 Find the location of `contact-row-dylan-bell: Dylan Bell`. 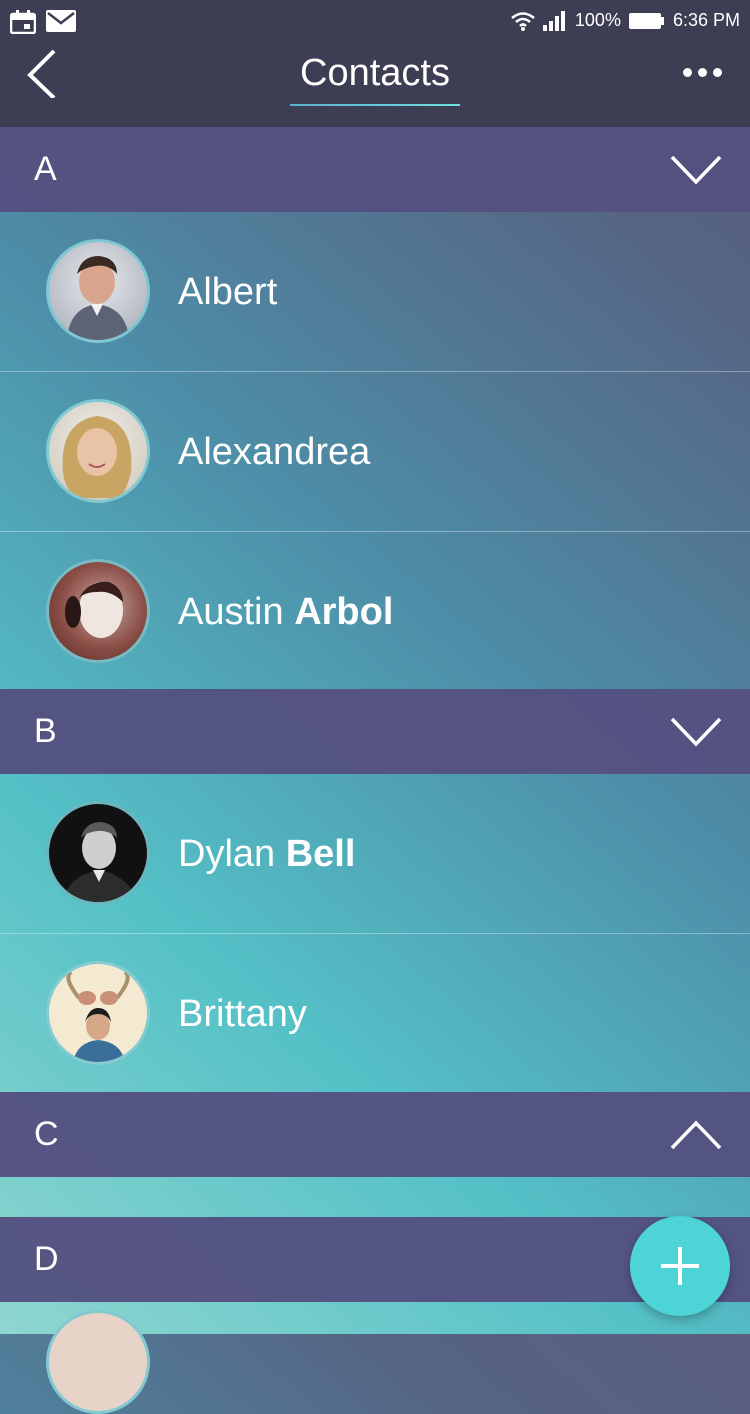

contact-row-dylan-bell: Dylan Bell is located at coordinates (375, 854).